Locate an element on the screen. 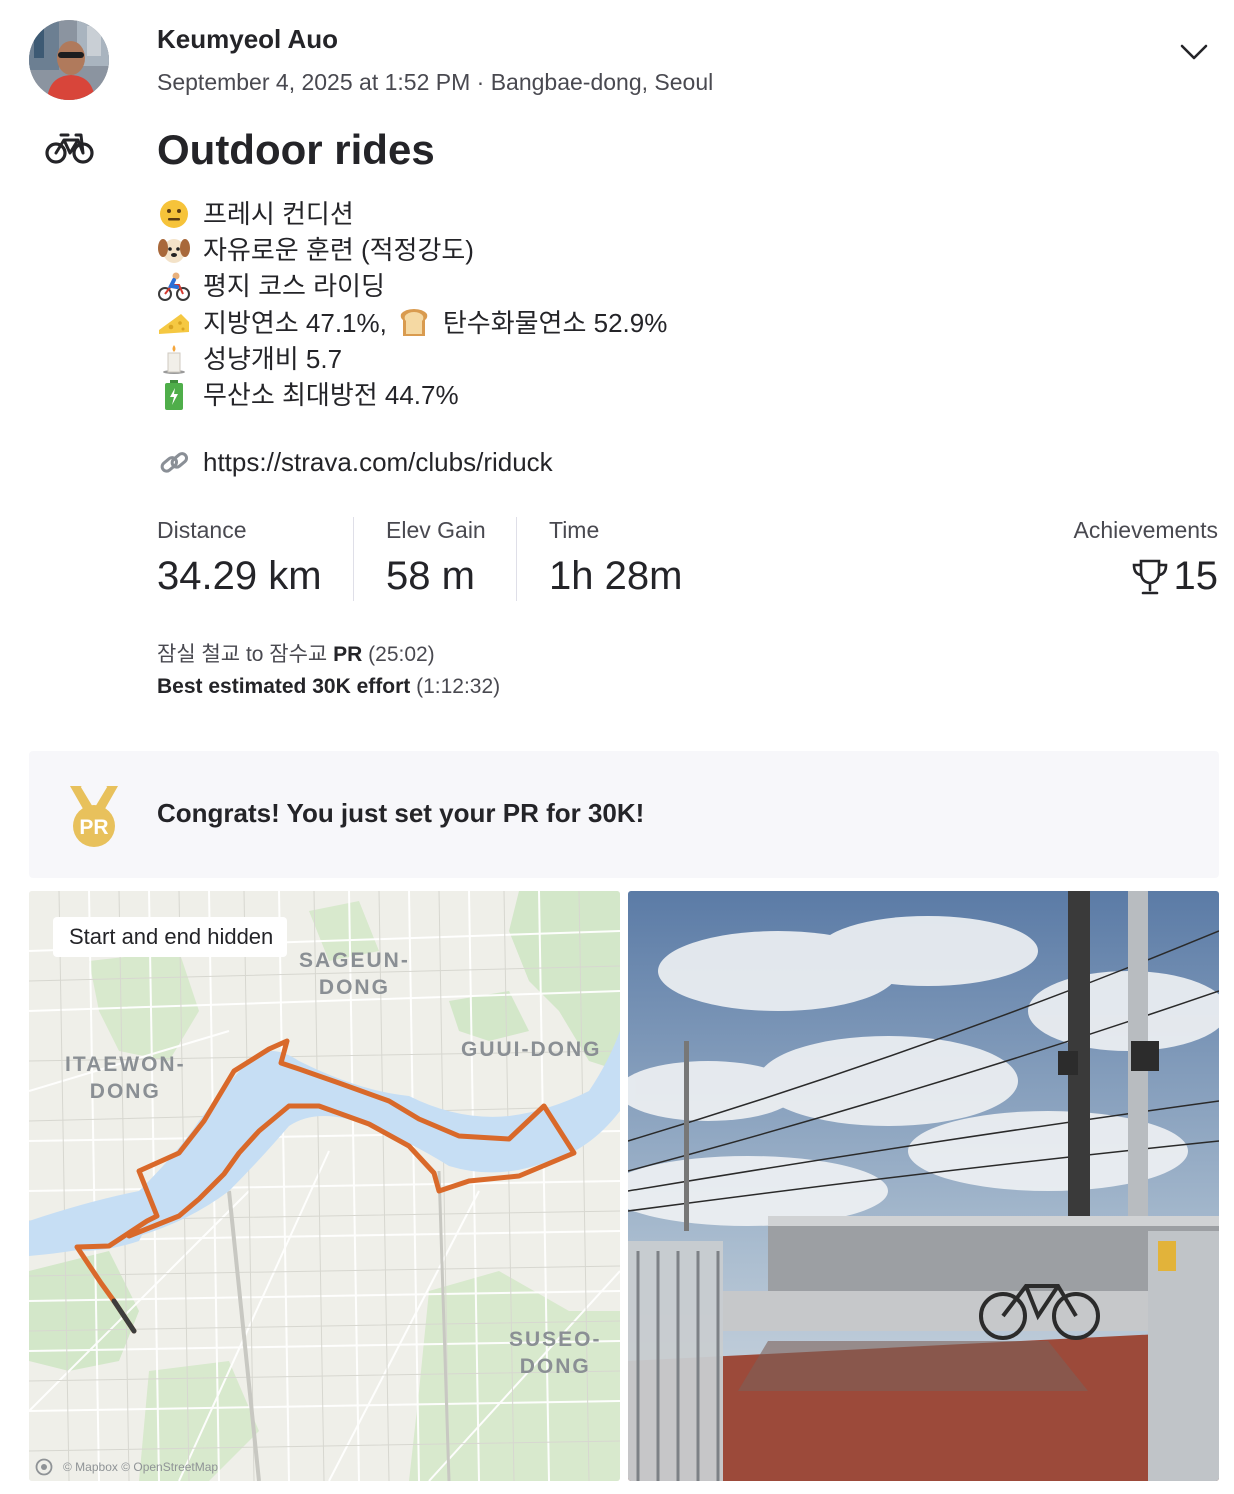 The image size is (1234, 1494). segment-pr-badge: PR is located at coordinates (348, 654).